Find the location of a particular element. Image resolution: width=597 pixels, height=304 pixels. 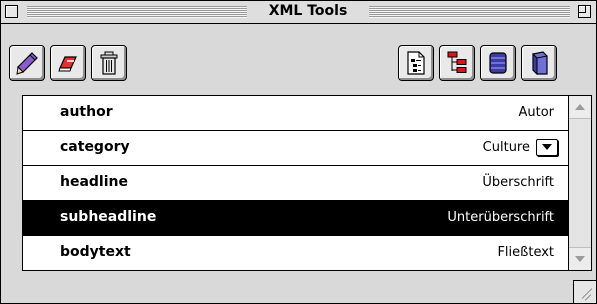

list-row-subheadline: subheadline Unterüberschrift is located at coordinates (295, 218).